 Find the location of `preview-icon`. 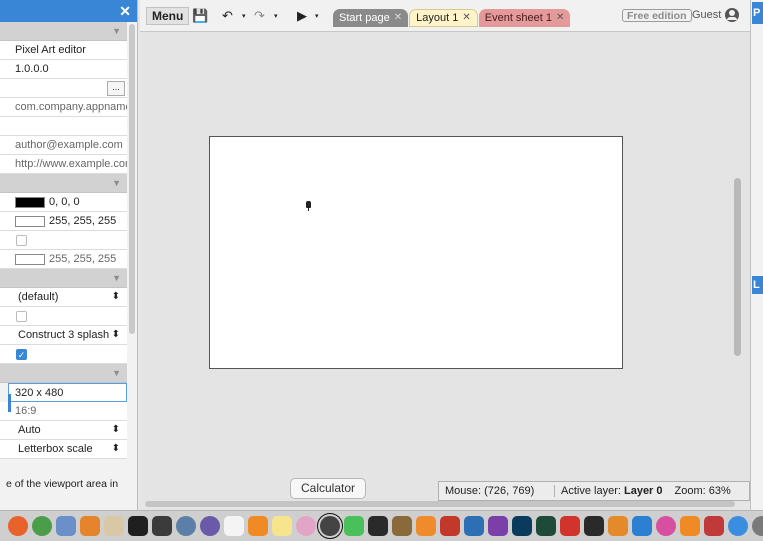

preview-icon is located at coordinates (114, 526).